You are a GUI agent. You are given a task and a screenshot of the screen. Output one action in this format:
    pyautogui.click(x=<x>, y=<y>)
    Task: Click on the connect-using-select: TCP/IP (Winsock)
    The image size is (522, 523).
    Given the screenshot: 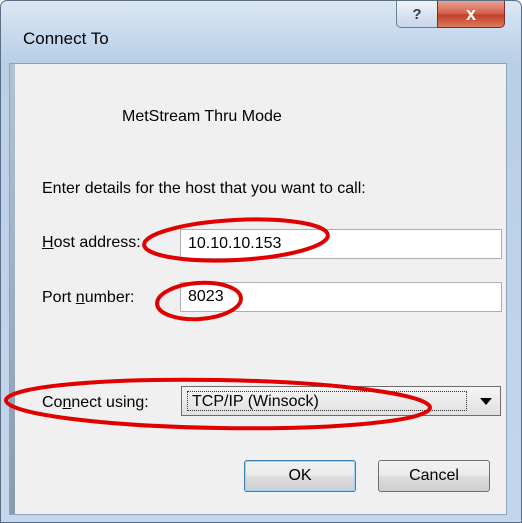 What is the action you would take?
    pyautogui.click(x=341, y=401)
    